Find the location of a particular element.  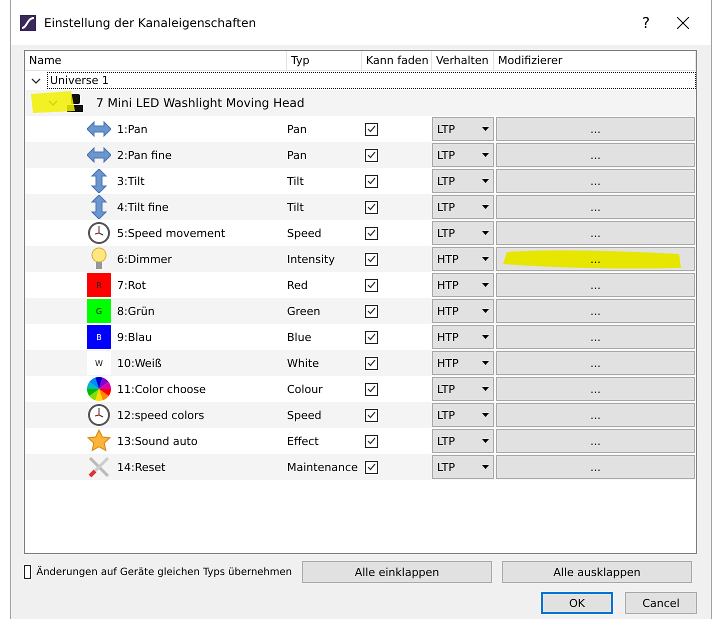

channel-name: 14:Reset is located at coordinates (141, 467).